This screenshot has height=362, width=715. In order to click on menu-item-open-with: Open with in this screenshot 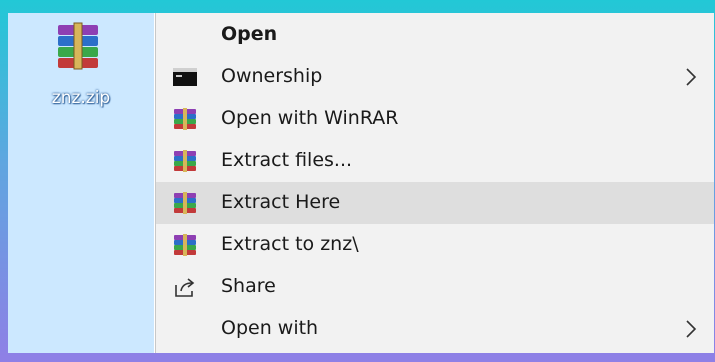, I will do `click(435, 329)`.